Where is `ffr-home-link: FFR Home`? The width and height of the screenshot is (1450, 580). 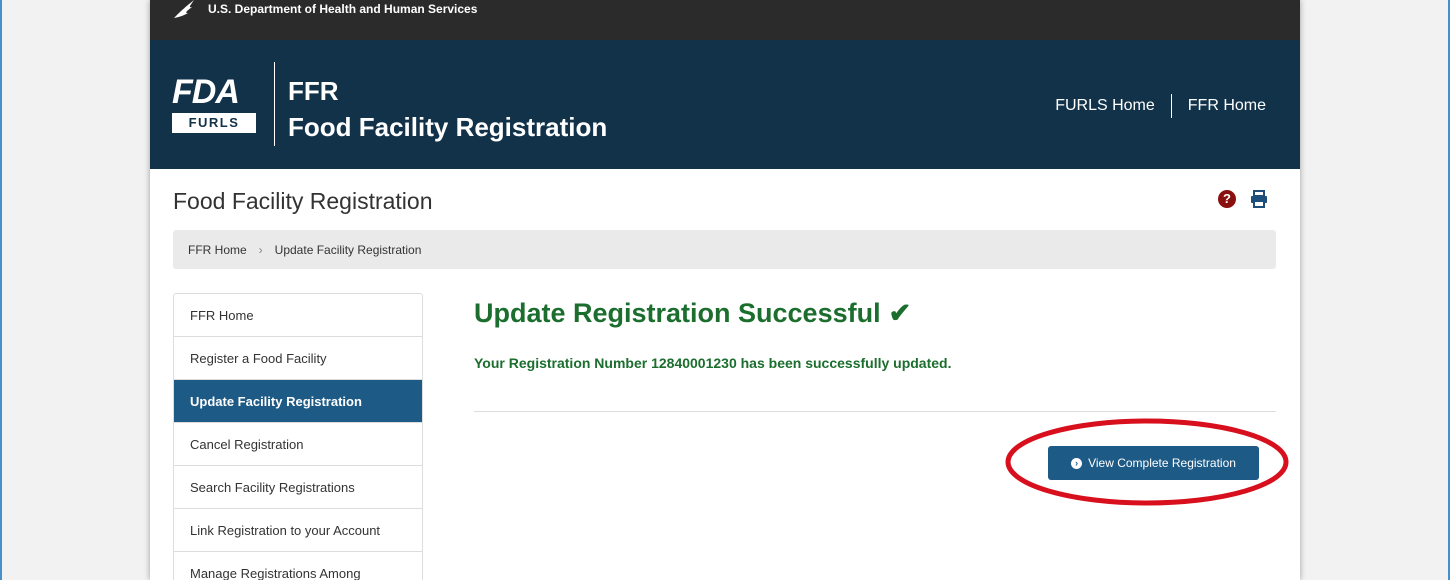
ffr-home-link: FFR Home is located at coordinates (1227, 106).